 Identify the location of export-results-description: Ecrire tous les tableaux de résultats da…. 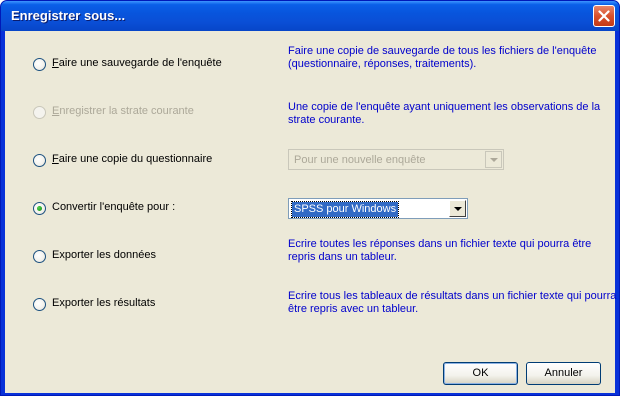
(452, 302).